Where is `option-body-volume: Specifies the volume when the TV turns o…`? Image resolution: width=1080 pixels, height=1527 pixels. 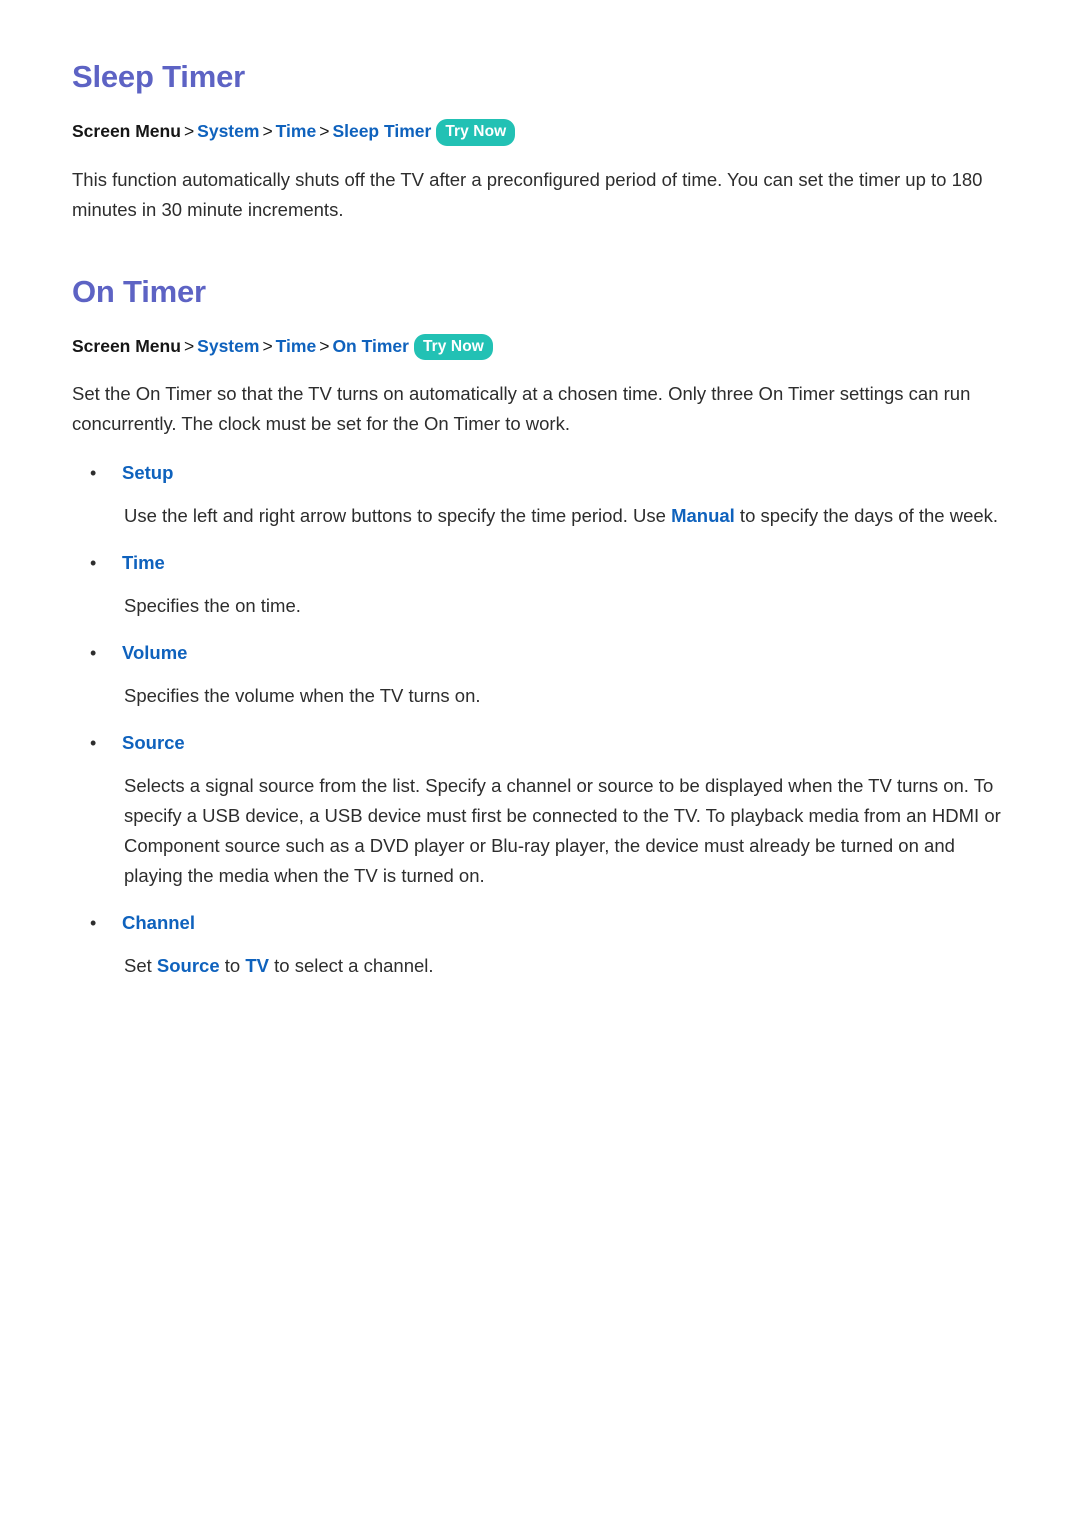 option-body-volume: Specifies the volume when the TV turns o… is located at coordinates (566, 696).